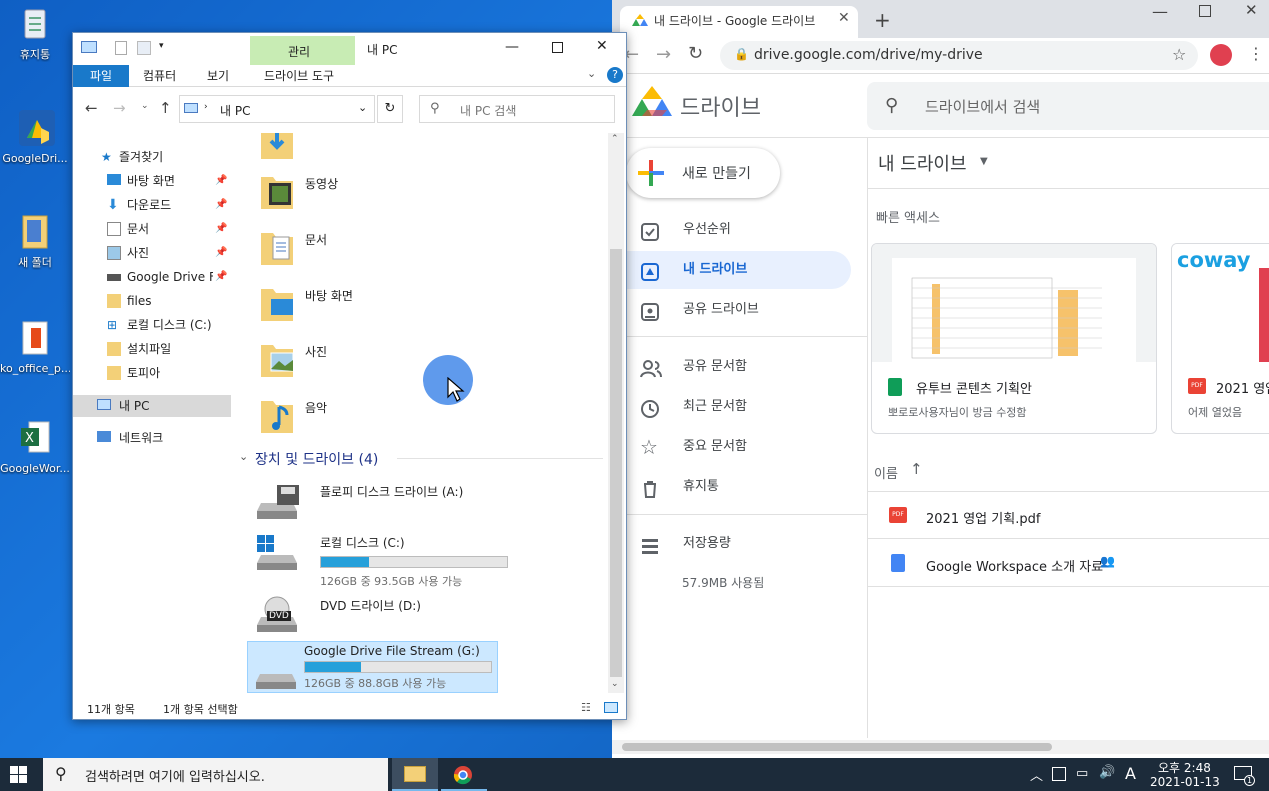 Image resolution: width=1269 pixels, height=791 pixels. Describe the element at coordinates (940, 747) in the screenshot. I see `chrome-horizontal-scrollbar` at that location.